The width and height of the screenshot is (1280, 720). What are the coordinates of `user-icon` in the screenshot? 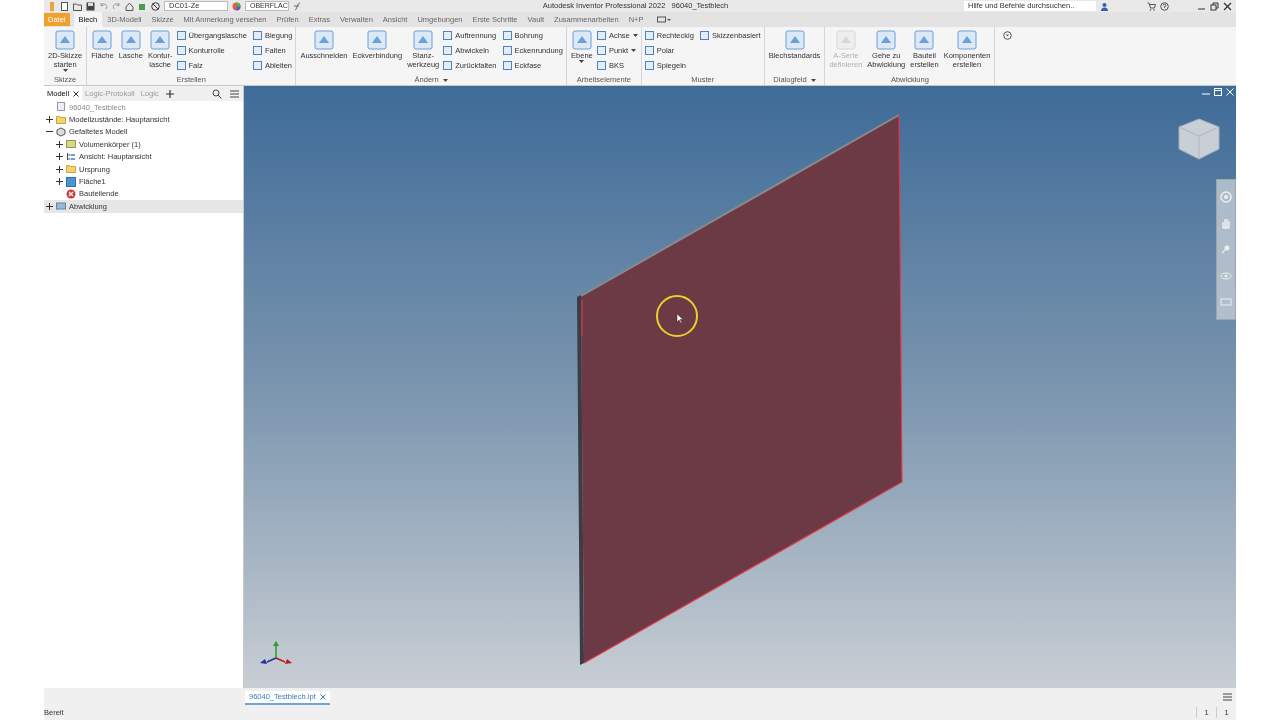 It's located at (1104, 6).